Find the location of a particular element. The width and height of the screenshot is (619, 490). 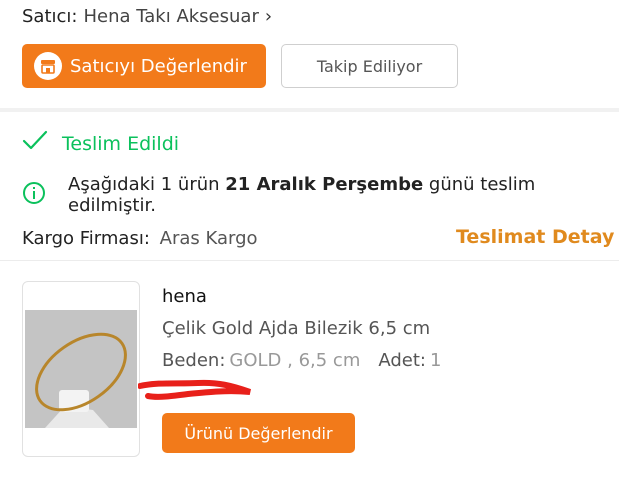

seller-name: Hena Takı Aksesuar is located at coordinates (170, 16).